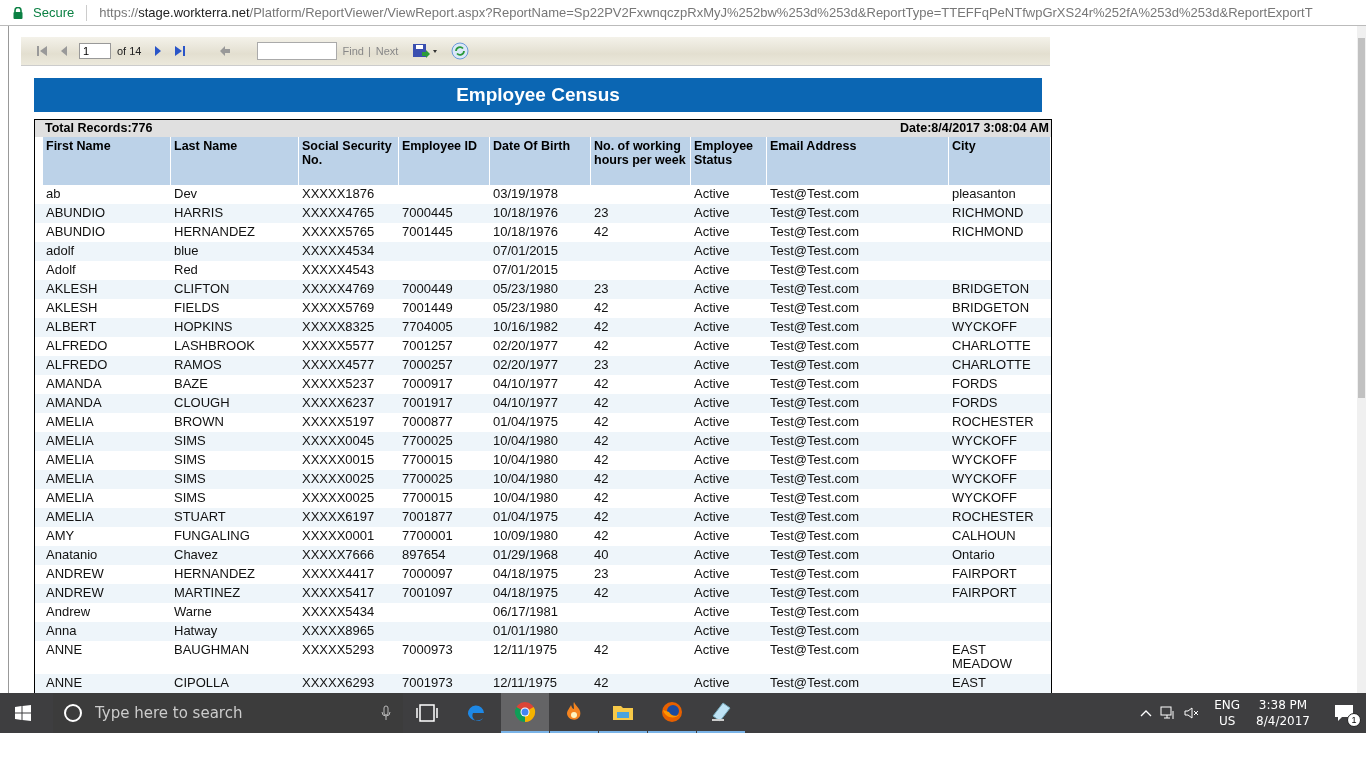  What do you see at coordinates (387, 713) in the screenshot?
I see `microphone-icon` at bounding box center [387, 713].